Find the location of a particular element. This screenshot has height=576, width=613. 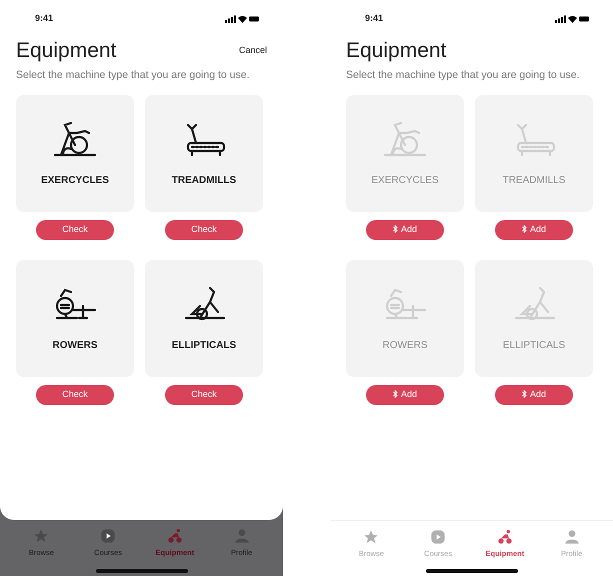

machine-card: ELLIPTICALS is located at coordinates (204, 318).